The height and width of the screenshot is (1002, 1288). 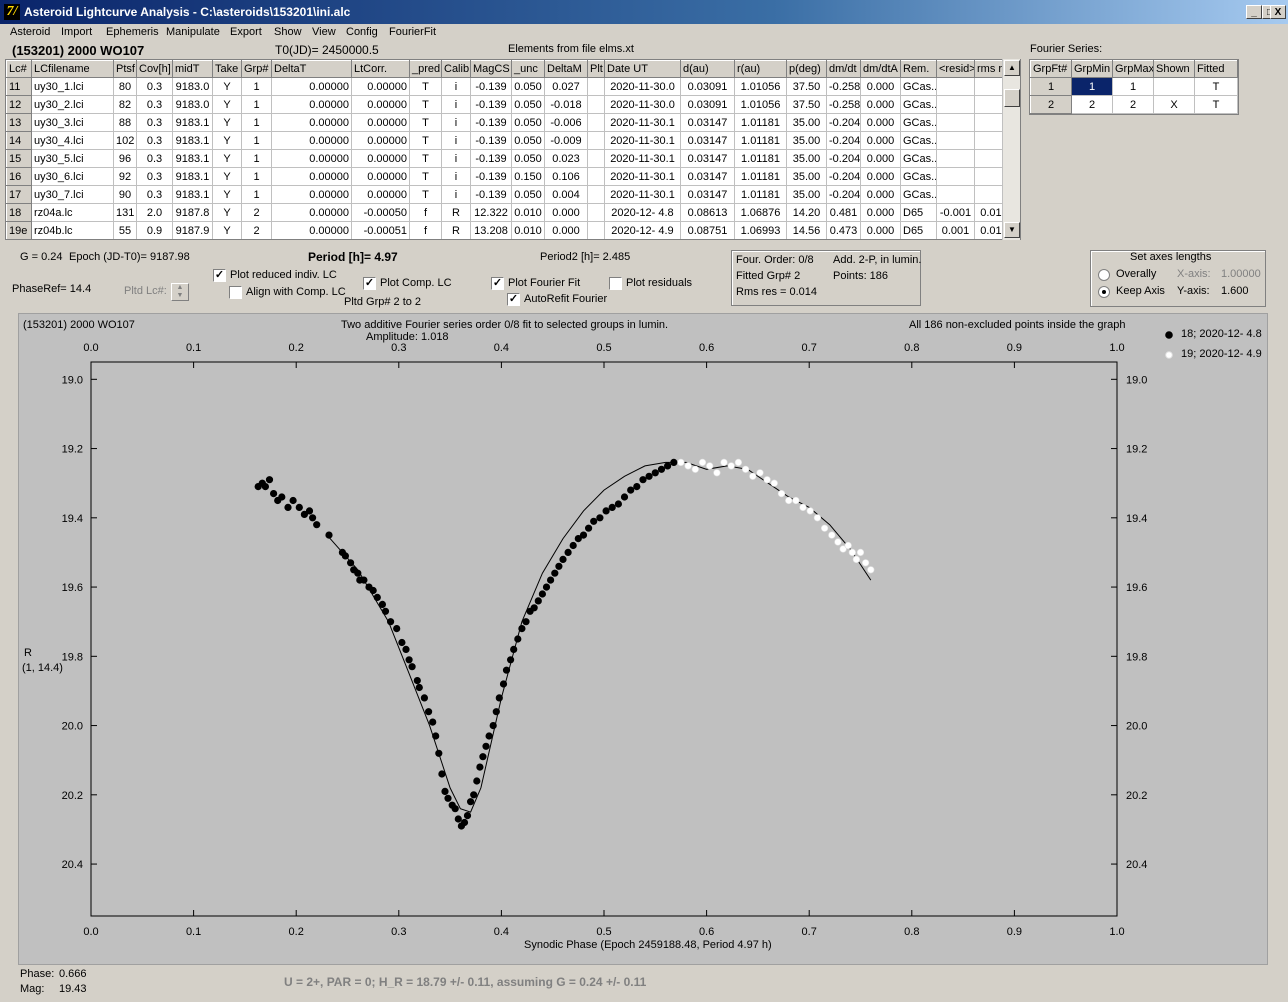 I want to click on table-cell: 14.56, so click(x=806, y=230).